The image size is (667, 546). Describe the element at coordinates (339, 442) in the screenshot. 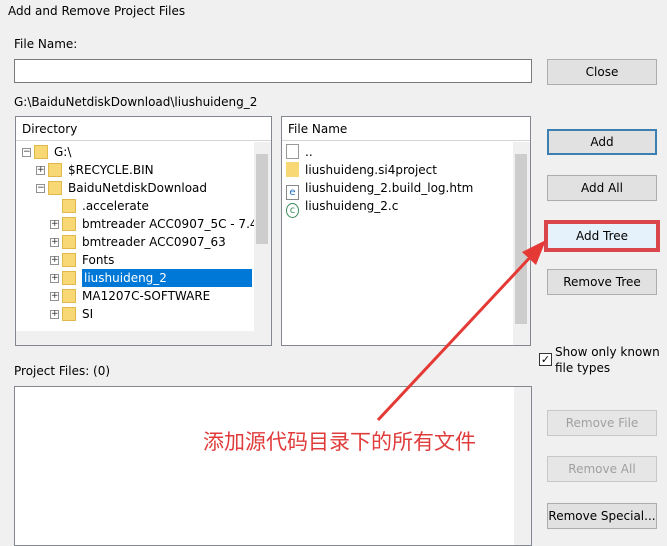

I see `annotation-text: 添加源代码目录下的所有文件` at that location.